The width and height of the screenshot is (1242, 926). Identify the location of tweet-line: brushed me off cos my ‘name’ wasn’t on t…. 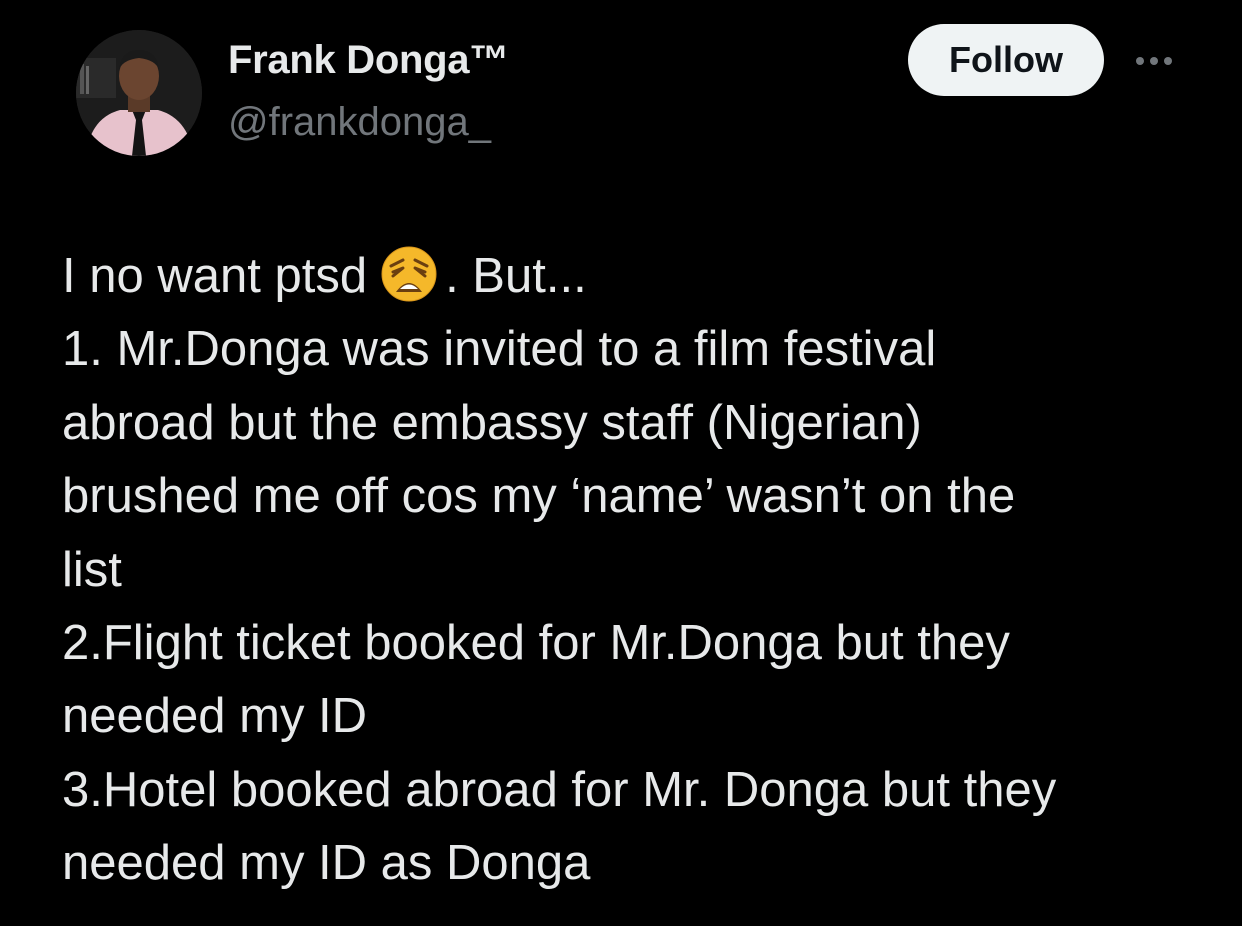
(539, 496).